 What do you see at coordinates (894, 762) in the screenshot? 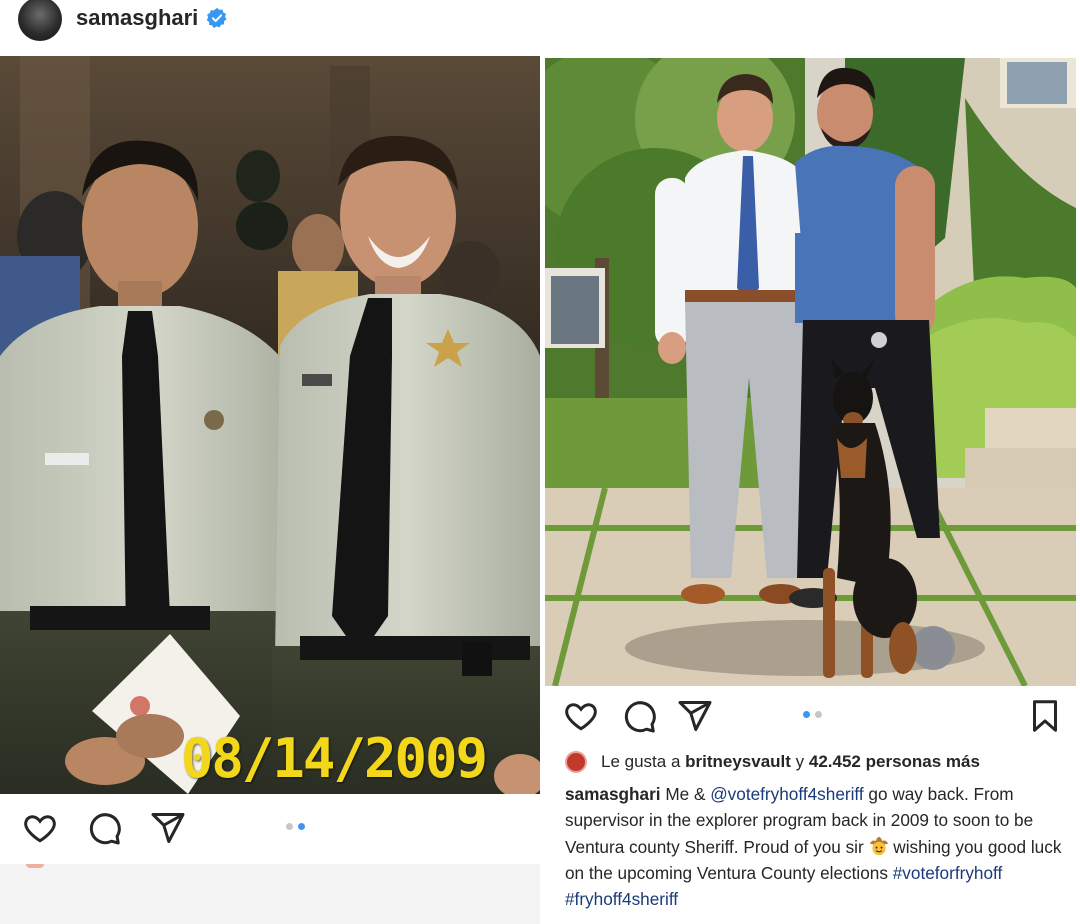
I see `likes-count: 42.452 personas más` at bounding box center [894, 762].